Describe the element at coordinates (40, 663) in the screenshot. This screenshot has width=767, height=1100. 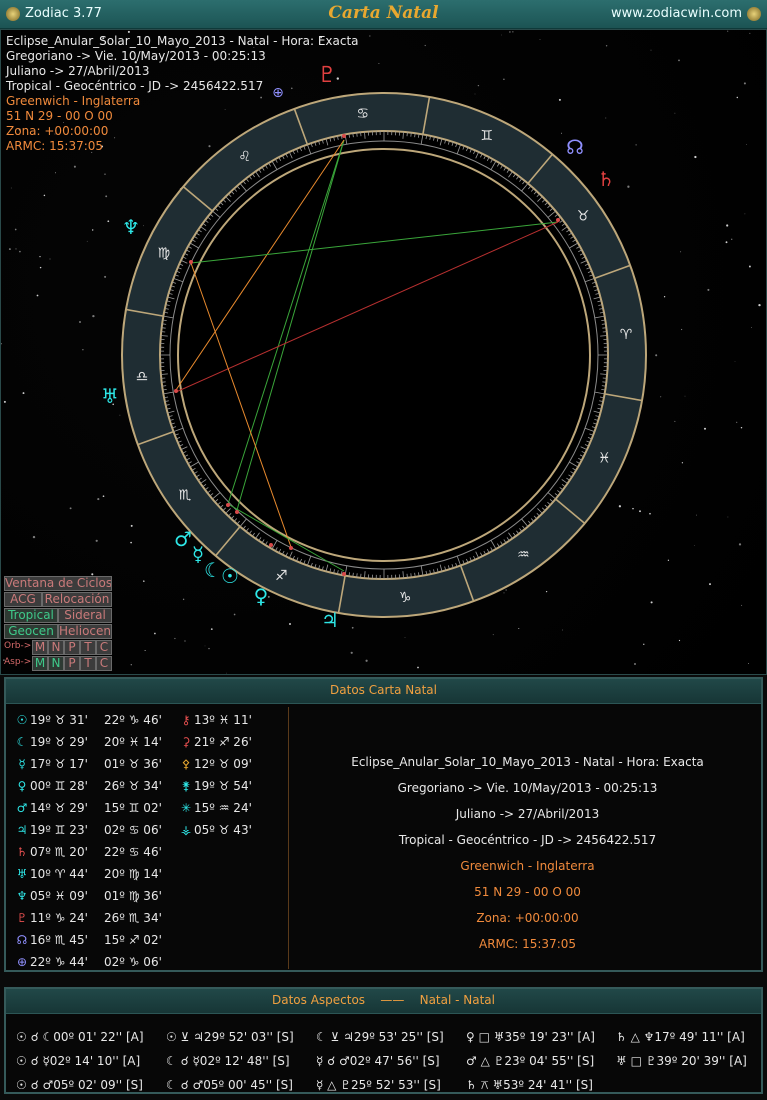
I see `asp-m-button: M` at that location.